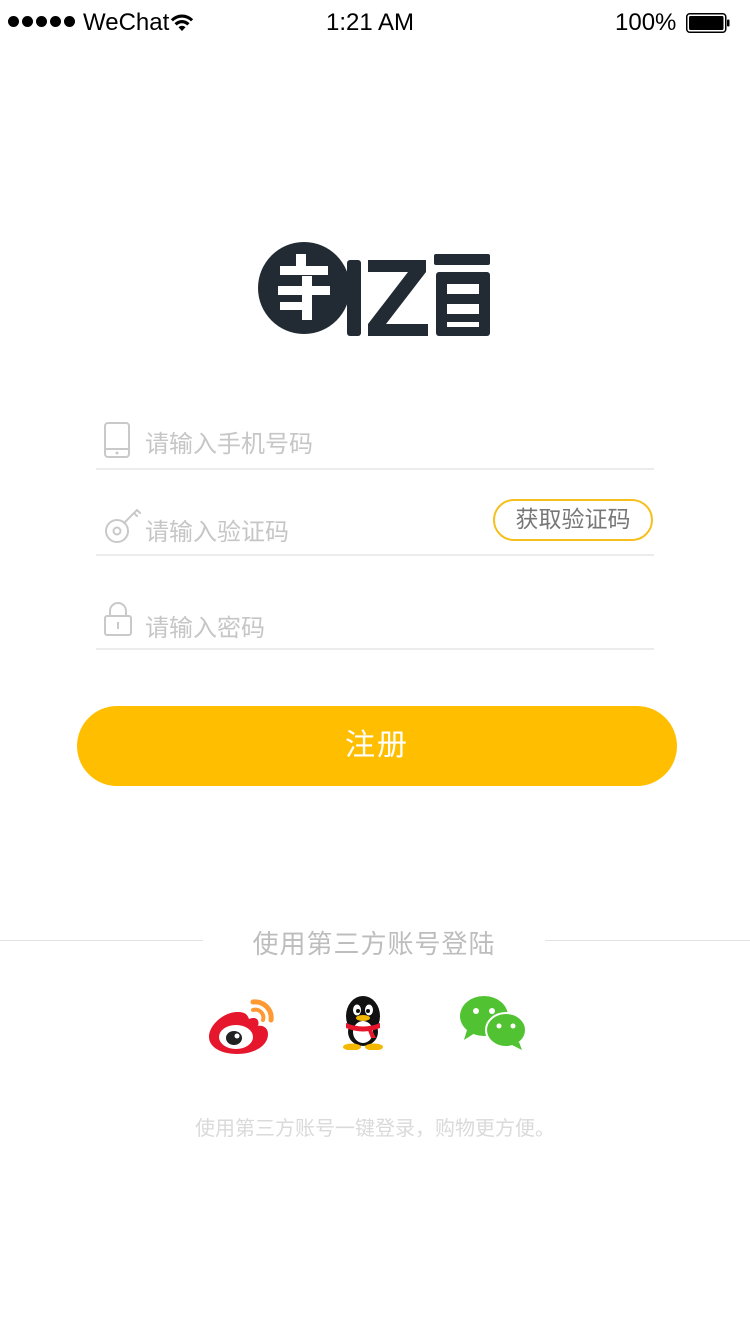 The height and width of the screenshot is (1334, 750). I want to click on divider-right, so click(647, 940).